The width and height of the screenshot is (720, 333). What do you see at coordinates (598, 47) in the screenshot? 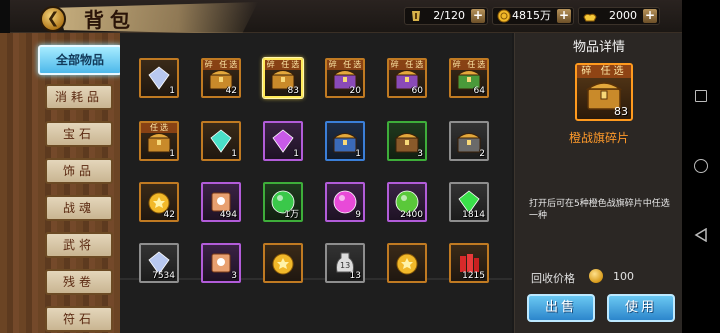
I see `detail-title: 物品详情` at bounding box center [598, 47].